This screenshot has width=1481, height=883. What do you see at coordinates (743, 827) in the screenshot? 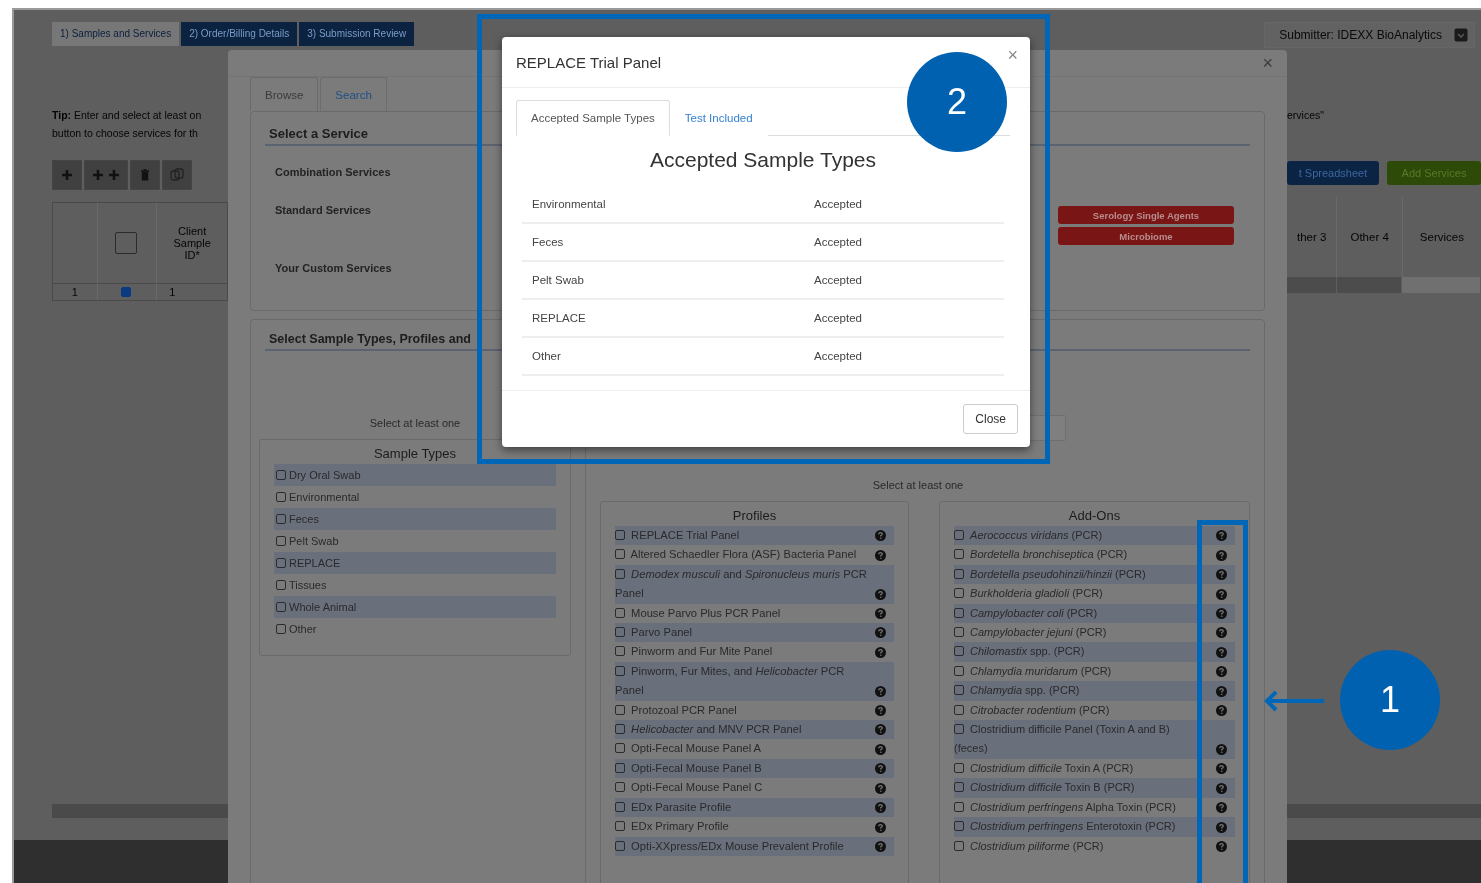
I see `profile-option: EDx Primary Profile` at bounding box center [743, 827].